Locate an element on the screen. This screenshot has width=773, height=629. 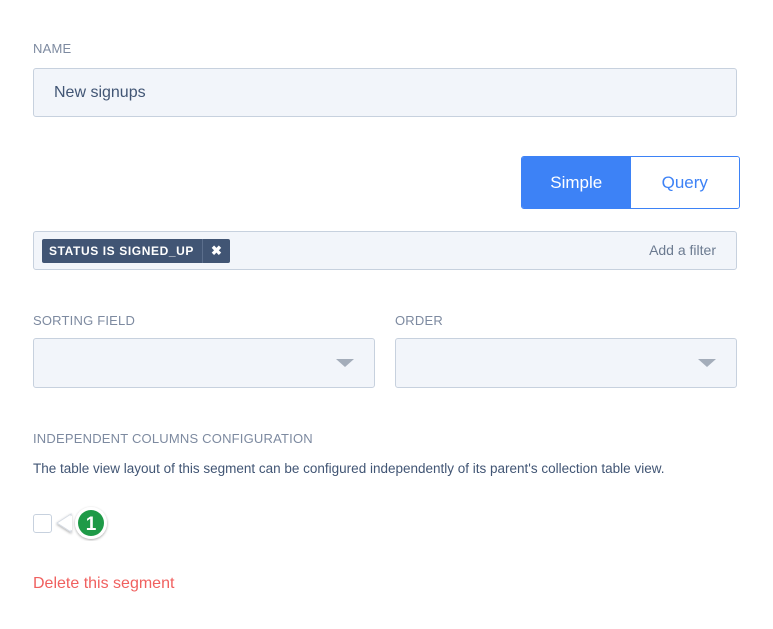
query-mode-button: Query is located at coordinates (684, 182).